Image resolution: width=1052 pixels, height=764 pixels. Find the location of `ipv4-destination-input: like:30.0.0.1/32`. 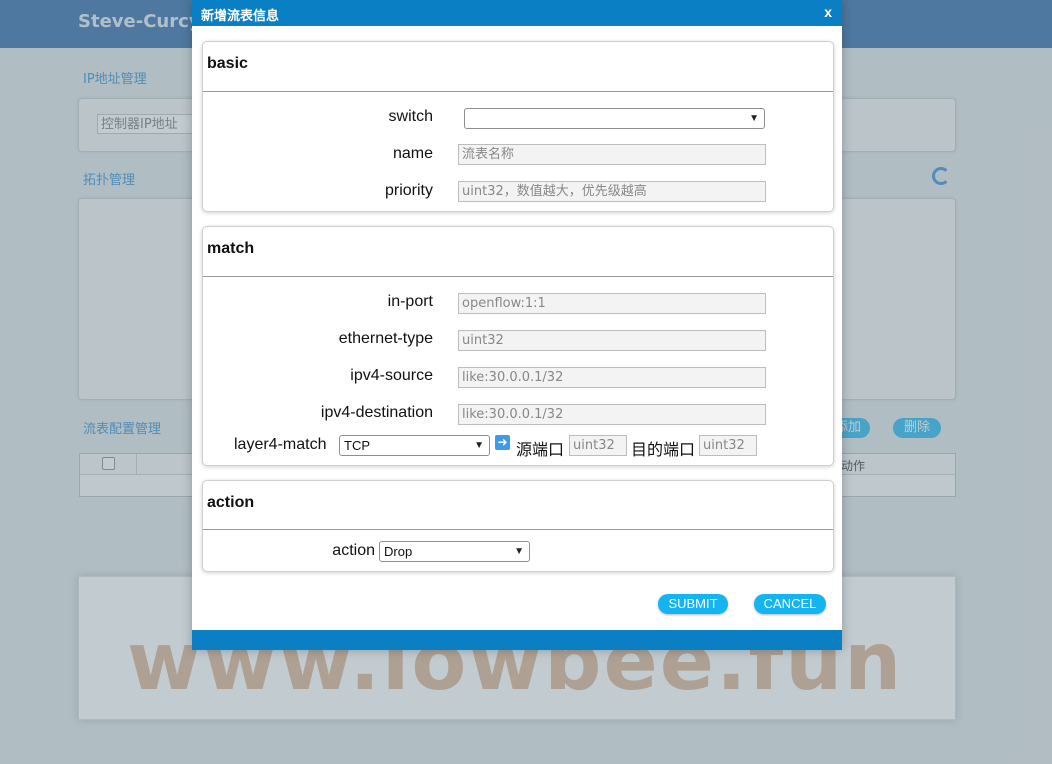

ipv4-destination-input: like:30.0.0.1/32 is located at coordinates (612, 414).